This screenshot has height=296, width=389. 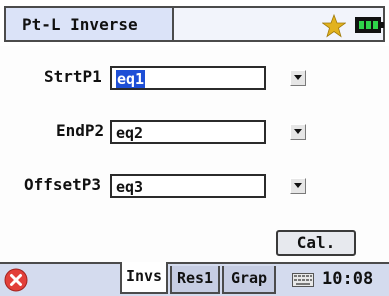 What do you see at coordinates (348, 279) in the screenshot?
I see `clock: 10:08` at bounding box center [348, 279].